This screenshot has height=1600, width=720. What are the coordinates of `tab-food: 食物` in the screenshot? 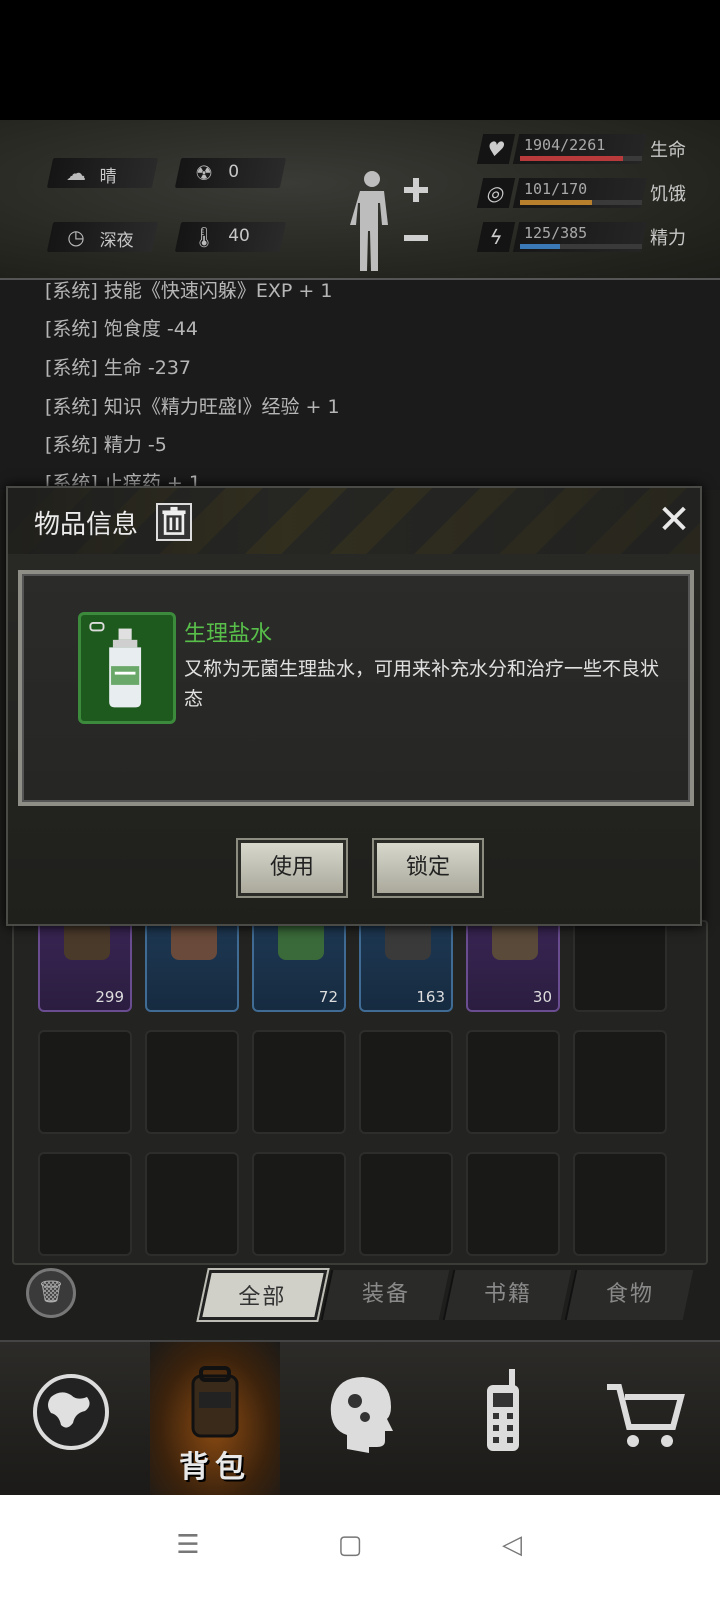 It's located at (629, 1295).